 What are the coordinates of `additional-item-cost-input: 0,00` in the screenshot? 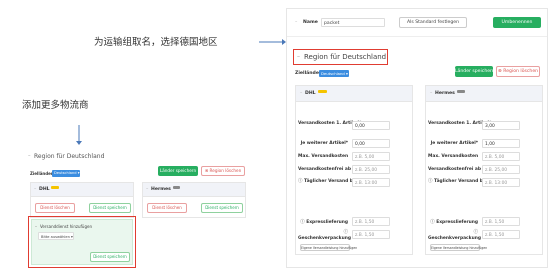 It's located at (371, 143).